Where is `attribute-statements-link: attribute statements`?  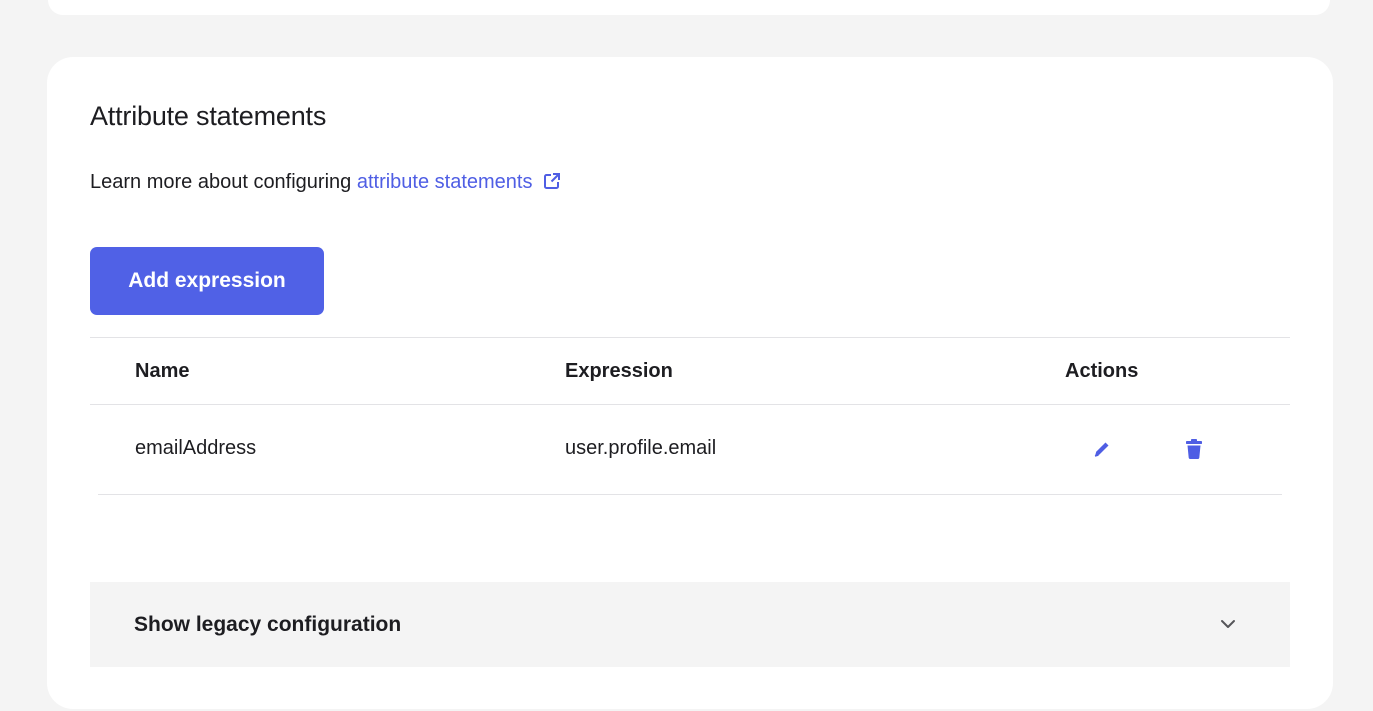 attribute-statements-link: attribute statements is located at coordinates (459, 182).